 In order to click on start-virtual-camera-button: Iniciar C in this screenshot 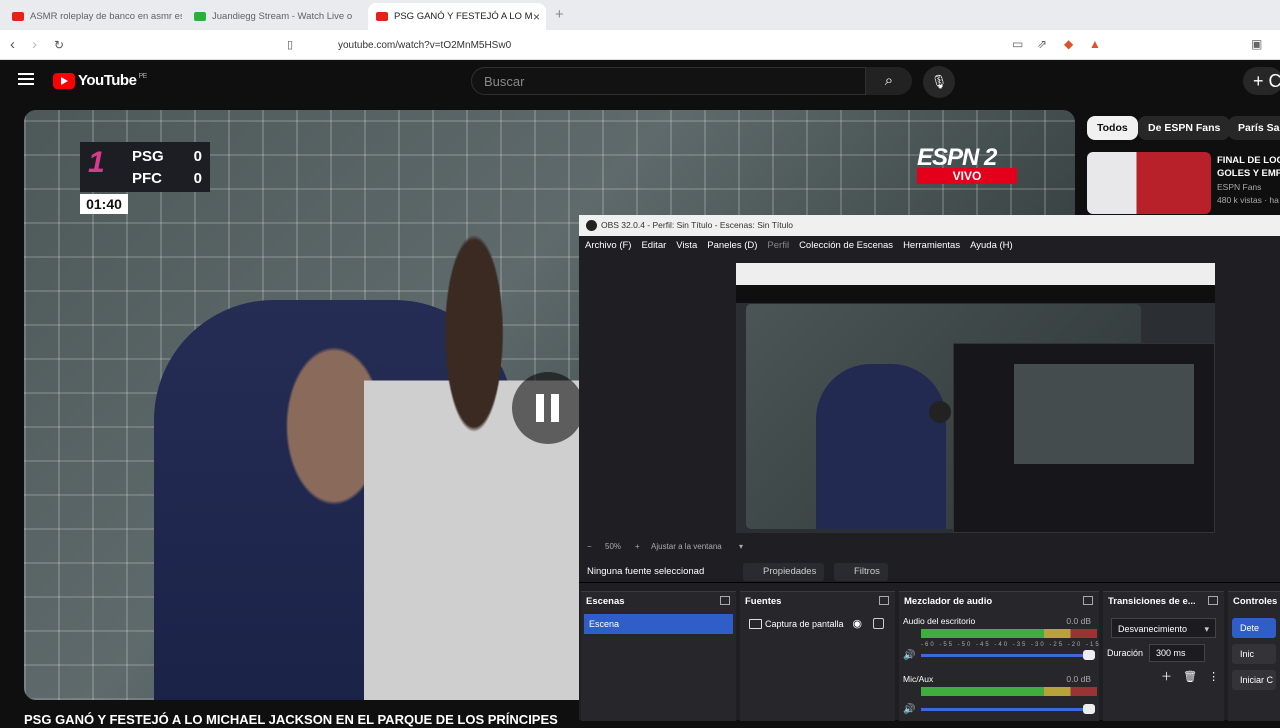, I will do `click(1254, 680)`.